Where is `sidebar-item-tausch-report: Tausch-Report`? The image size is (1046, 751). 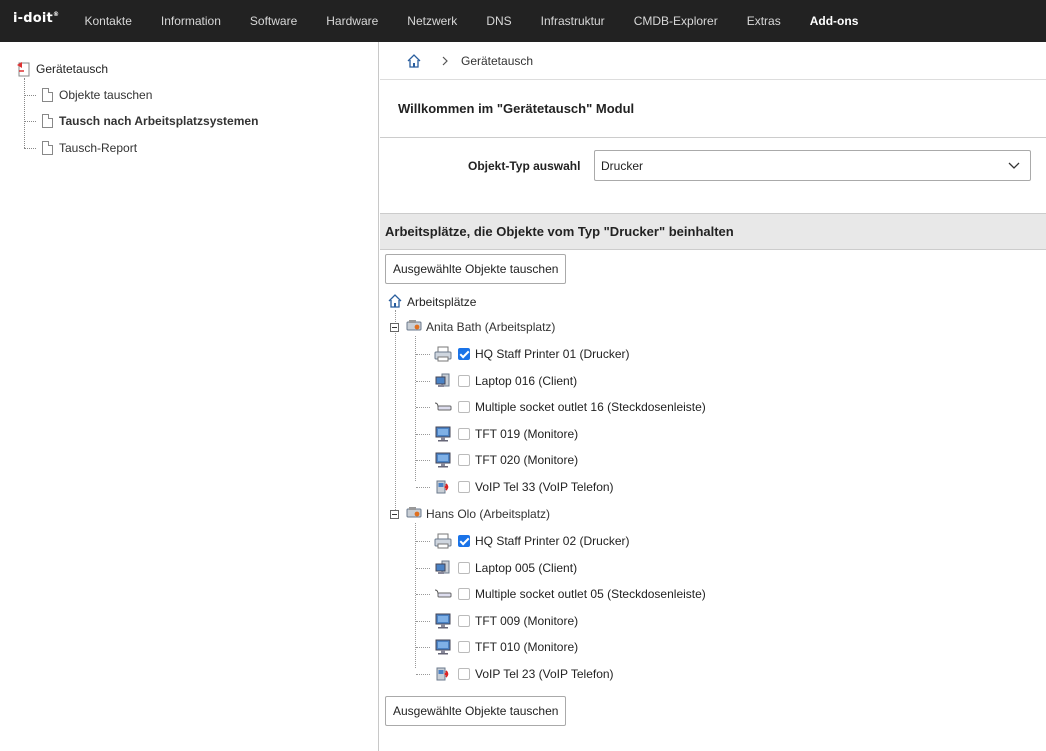 sidebar-item-tausch-report: Tausch-Report is located at coordinates (80, 148).